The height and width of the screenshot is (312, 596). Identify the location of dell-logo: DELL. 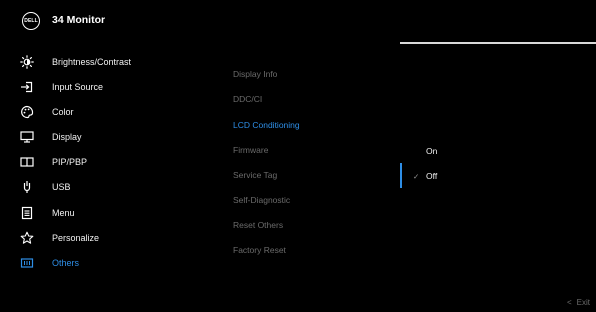
(31, 21).